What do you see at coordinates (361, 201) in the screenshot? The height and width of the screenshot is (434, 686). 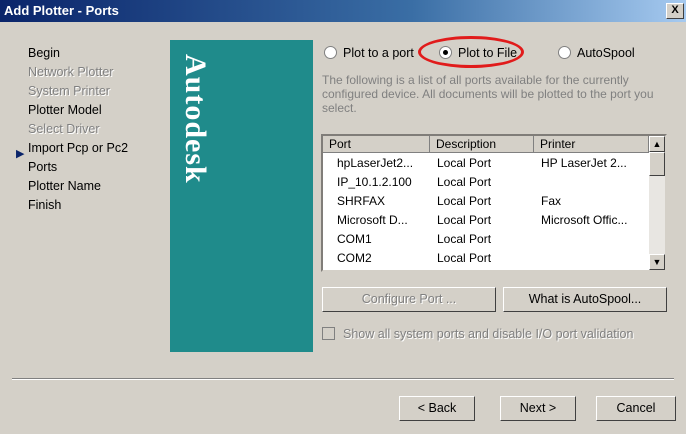 I see `cell-port: SHRFAX` at bounding box center [361, 201].